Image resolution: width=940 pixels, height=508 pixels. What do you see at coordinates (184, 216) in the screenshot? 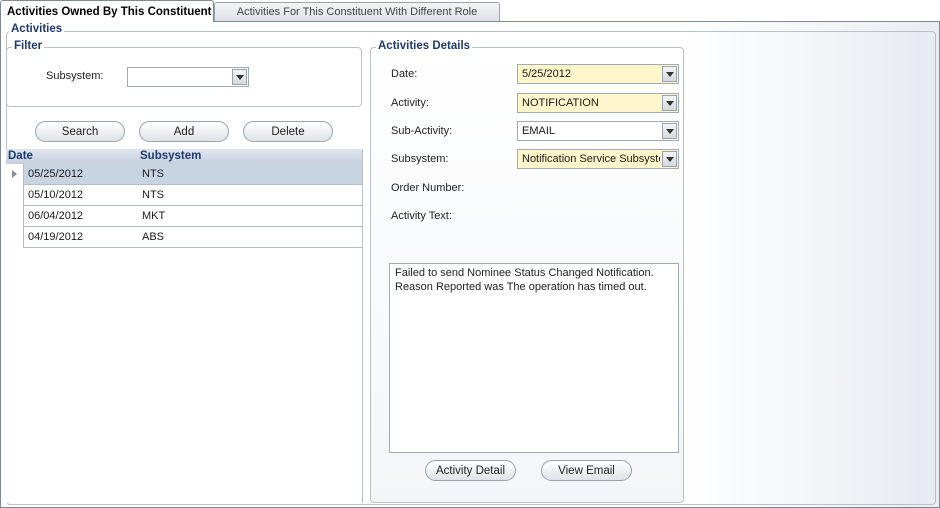
I see `table-row: 06/04/2012 MKT` at bounding box center [184, 216].